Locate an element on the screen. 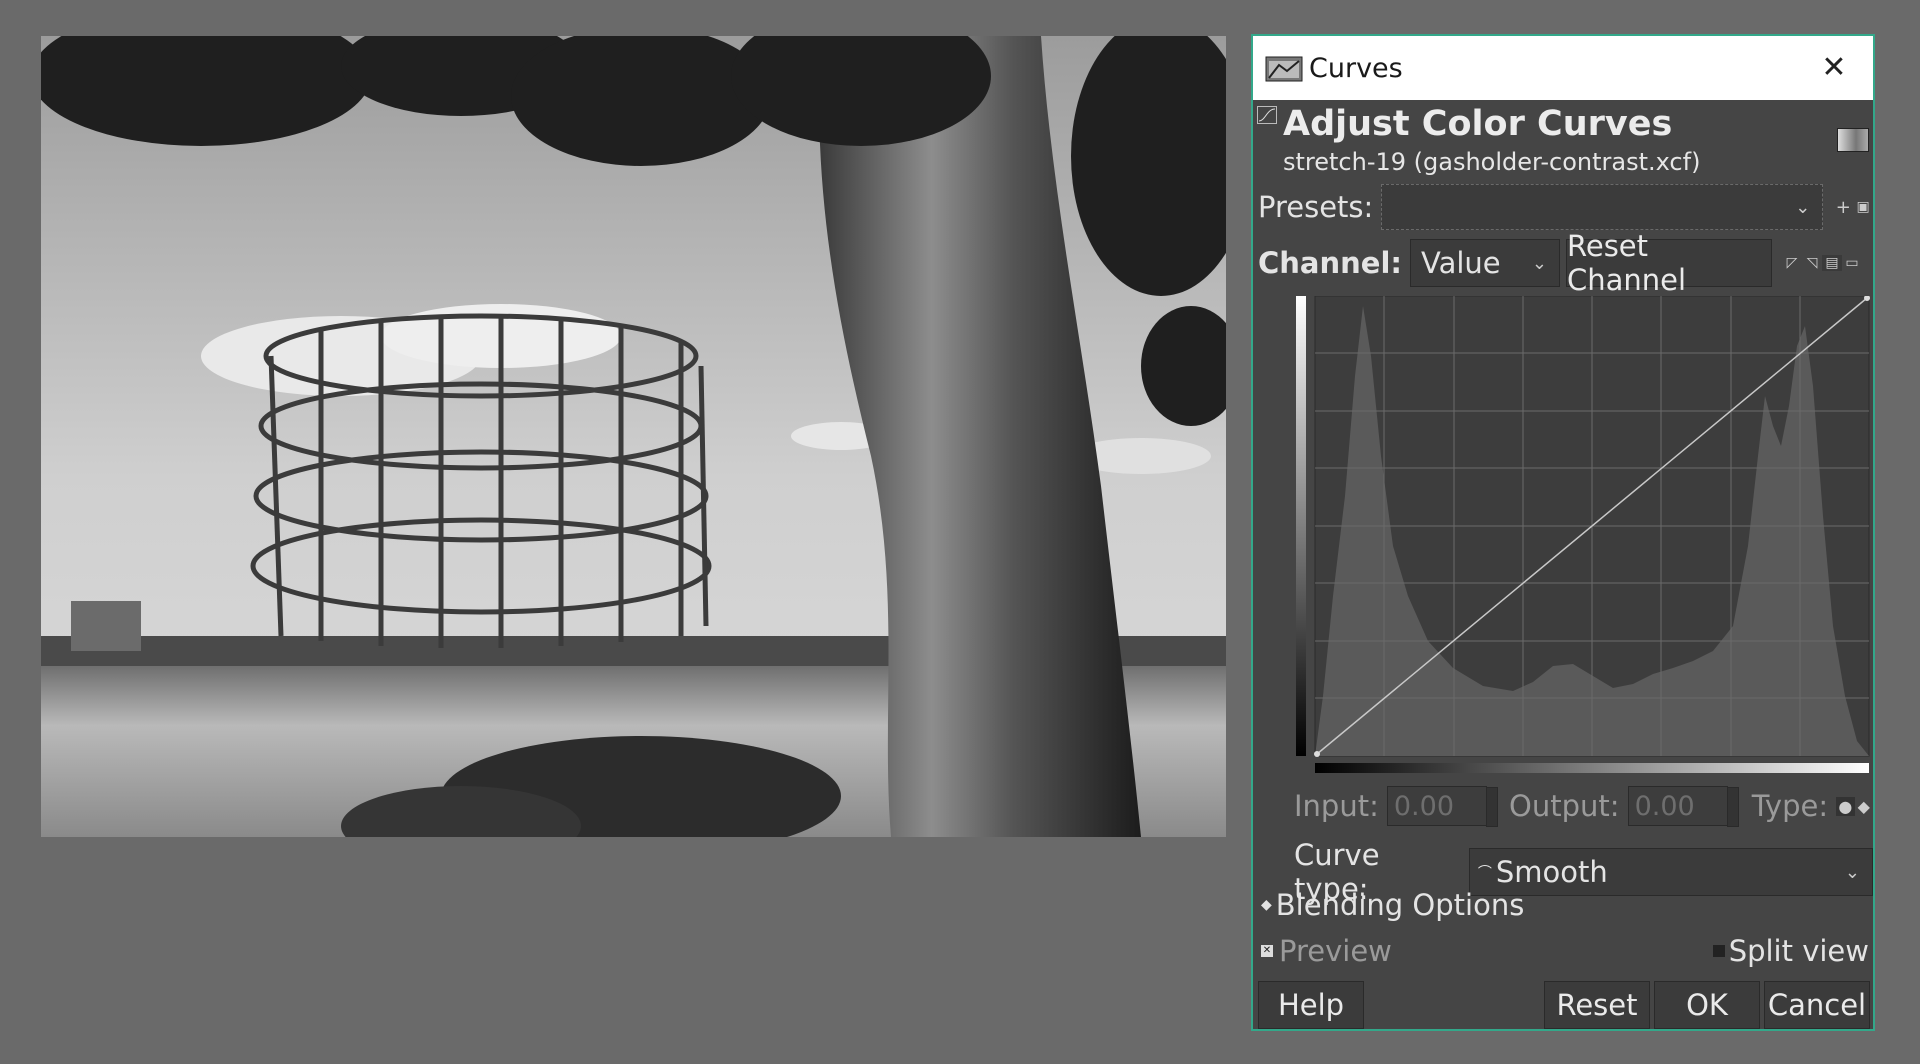 This screenshot has height=1064, width=1920. preset-menu-icon: ▣ is located at coordinates (1863, 207).